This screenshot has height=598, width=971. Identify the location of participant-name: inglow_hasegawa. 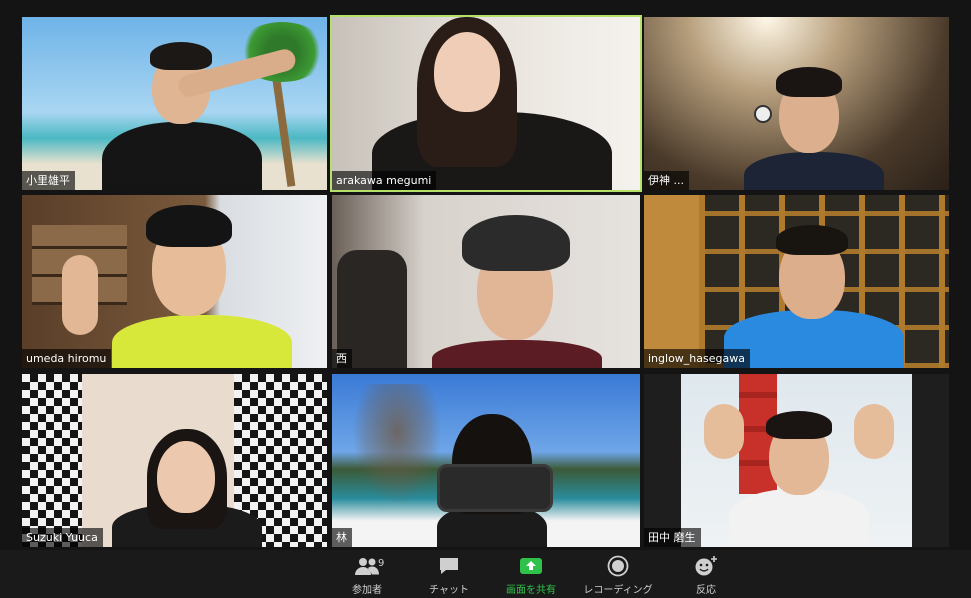
(697, 358).